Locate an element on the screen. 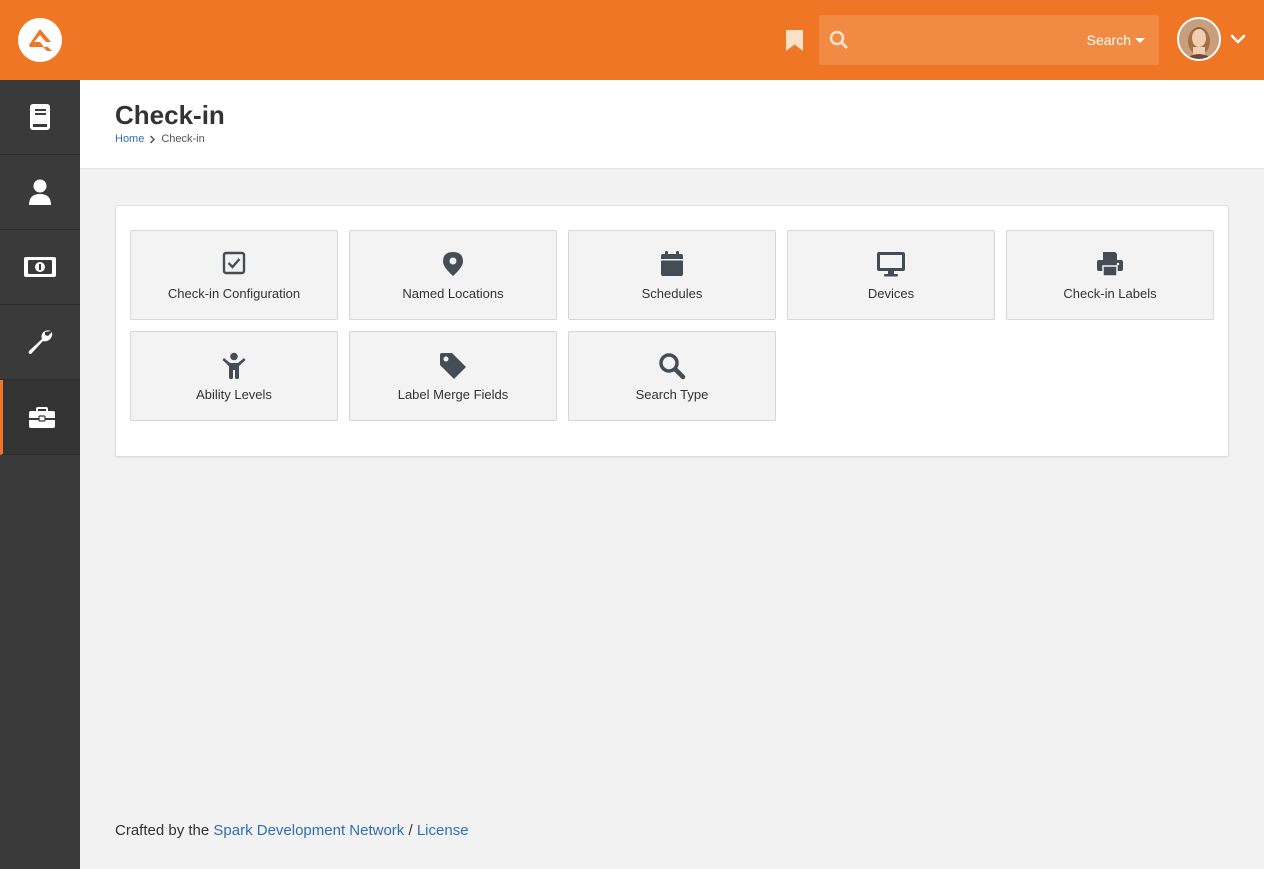  print-icon is located at coordinates (1110, 264).